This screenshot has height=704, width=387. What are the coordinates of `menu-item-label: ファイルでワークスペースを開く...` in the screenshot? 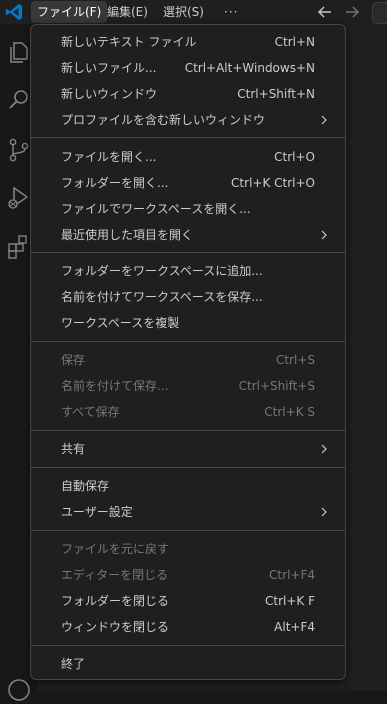 It's located at (156, 209).